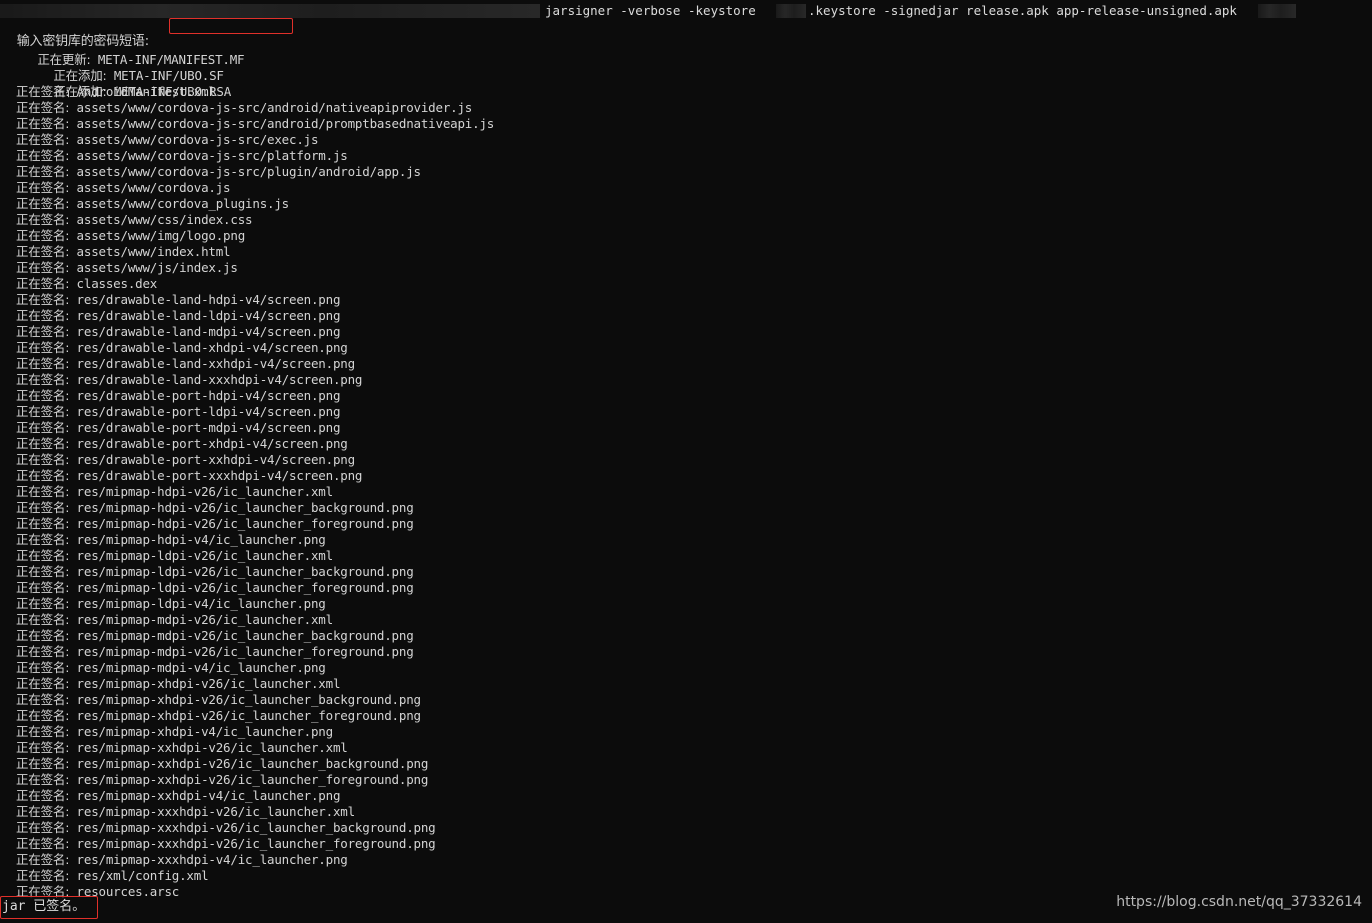 The image size is (1372, 923). I want to click on signing-path: res/drawable-land-xxhdpi-v4/screen.png, so click(216, 363).